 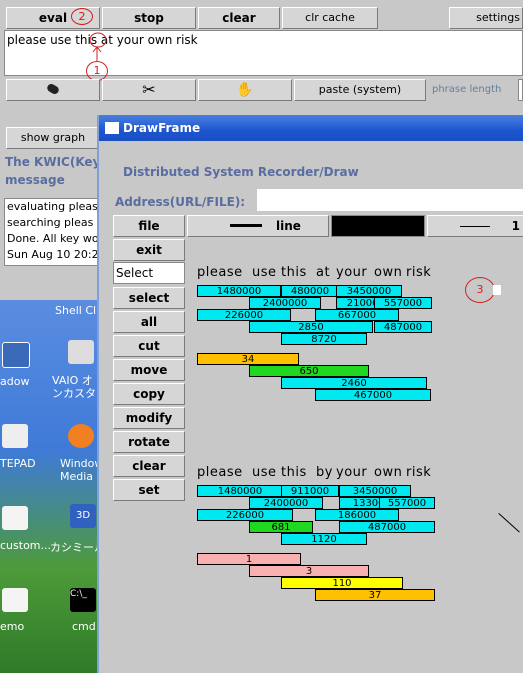 What do you see at coordinates (240, 491) in the screenshot?
I see `phrase2-frequency-bar: 1480000` at bounding box center [240, 491].